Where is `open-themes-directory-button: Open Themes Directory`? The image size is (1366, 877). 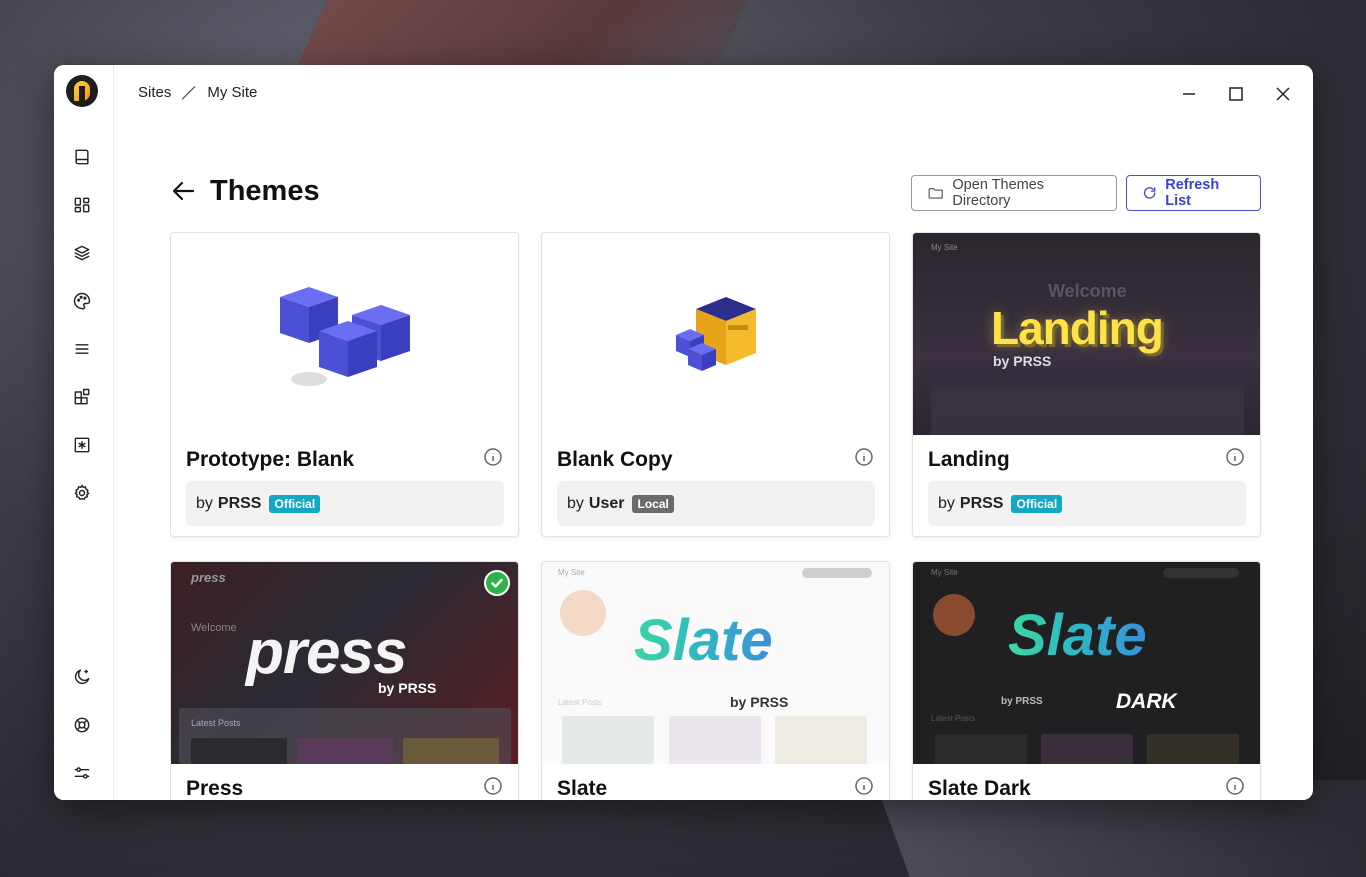 open-themes-directory-button: Open Themes Directory is located at coordinates (1014, 193).